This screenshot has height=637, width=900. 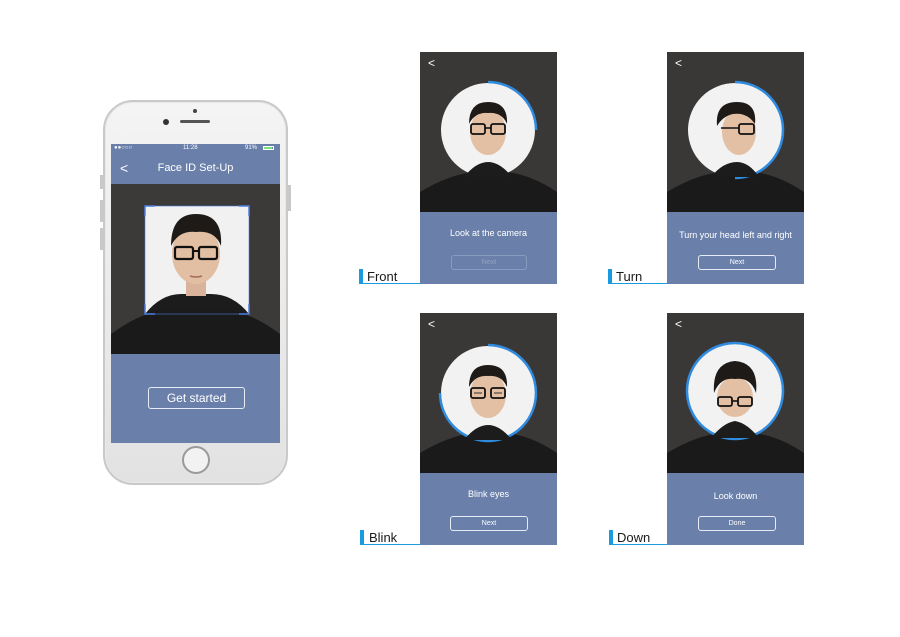 I want to click on step-label: Blink, so click(x=383, y=537).